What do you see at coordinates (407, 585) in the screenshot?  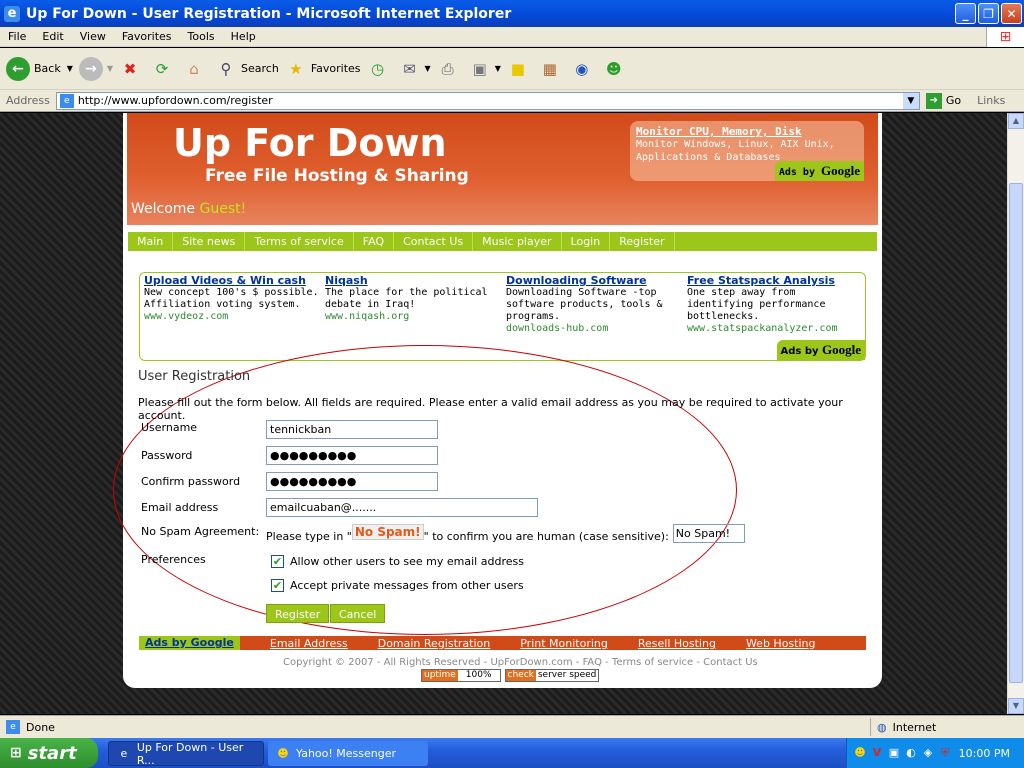 I see `pref-private-messages-label: Accept private messages from other users` at bounding box center [407, 585].